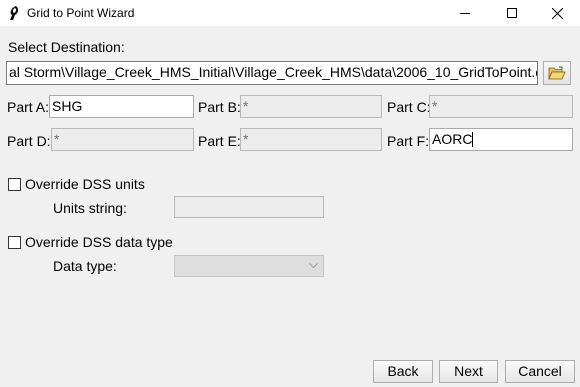  Describe the element at coordinates (409, 107) in the screenshot. I see `part-c-label: Part C:` at that location.